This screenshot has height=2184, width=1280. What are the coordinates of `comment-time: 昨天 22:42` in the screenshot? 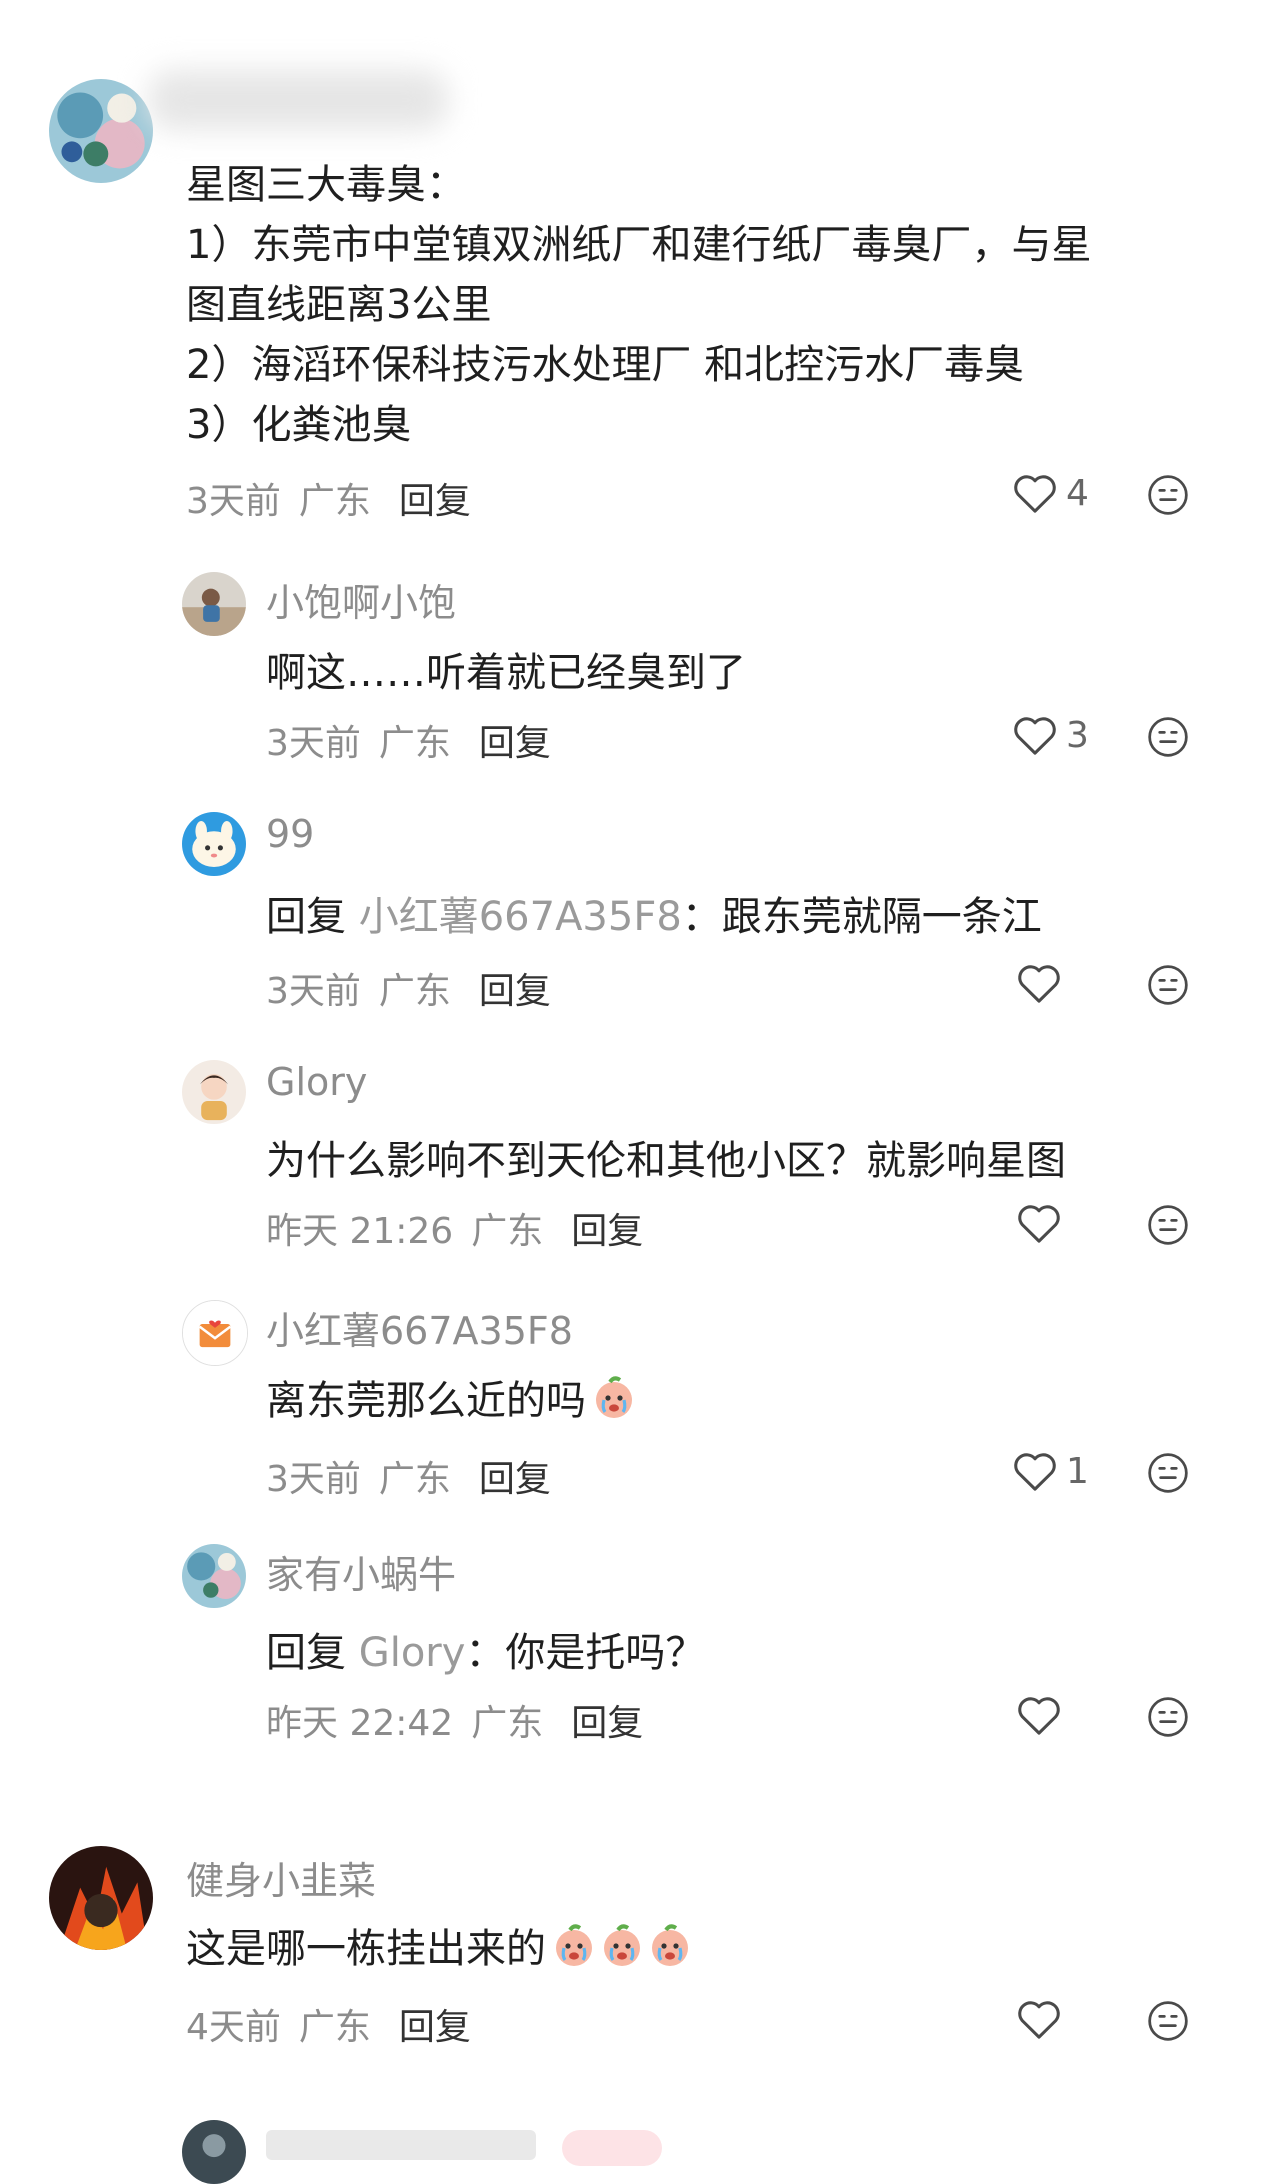 It's located at (360, 1723).